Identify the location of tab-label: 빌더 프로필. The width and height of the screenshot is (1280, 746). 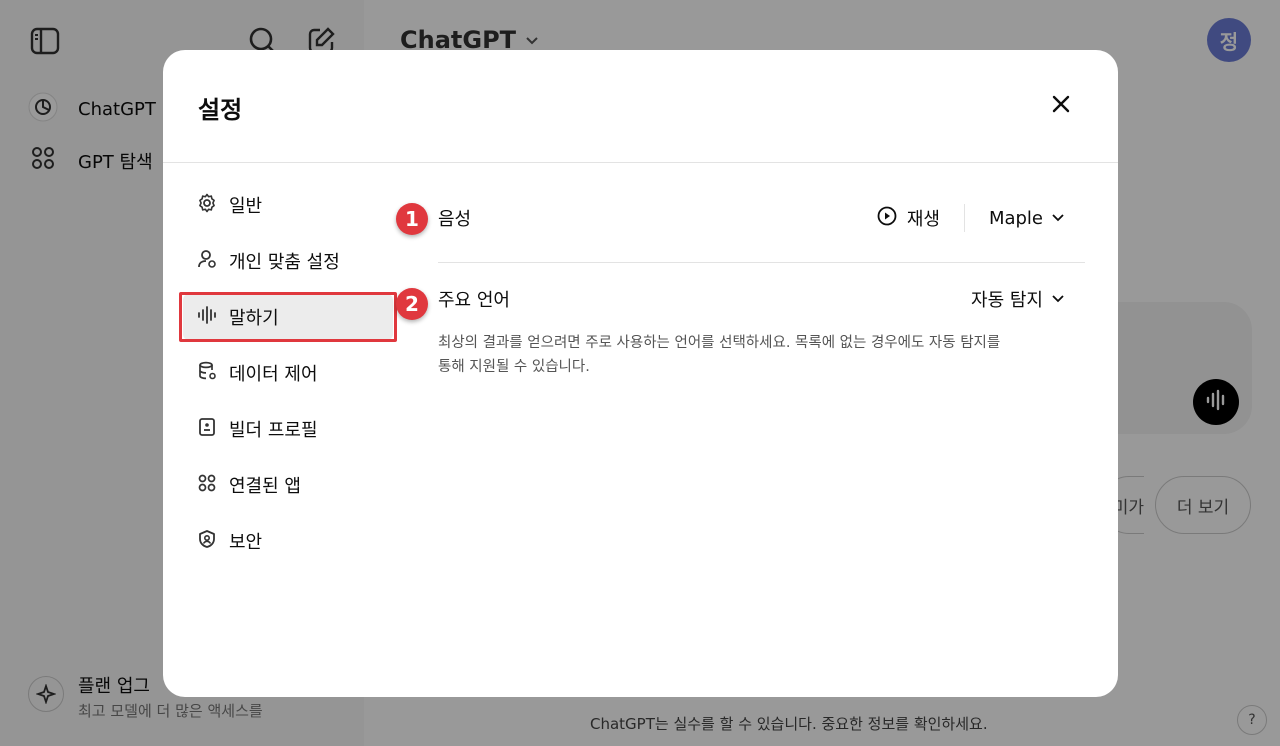
(273, 430).